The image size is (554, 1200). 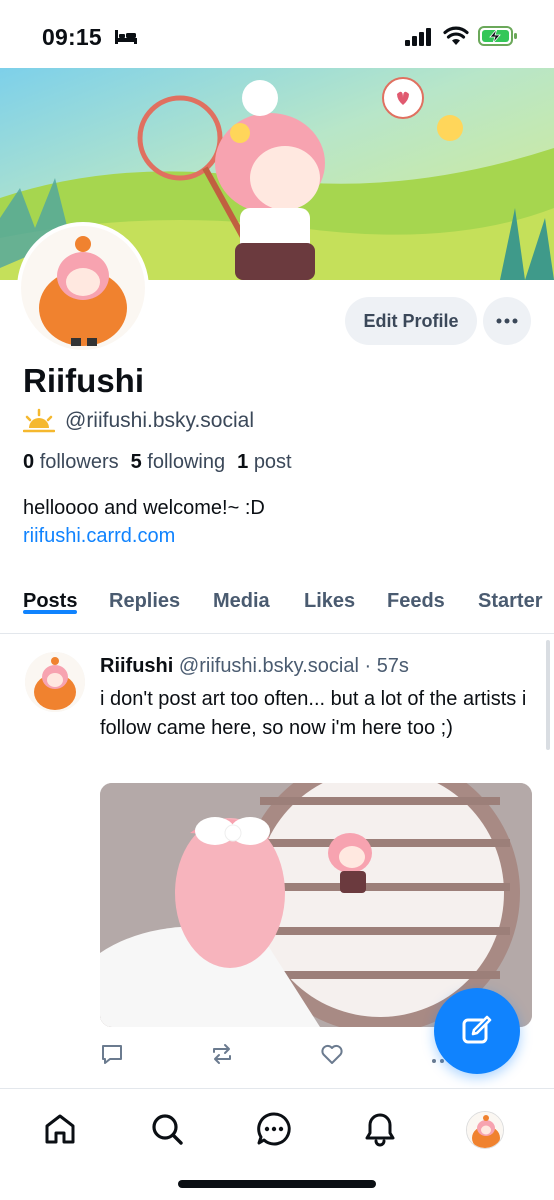 I want to click on home-icon, so click(x=60, y=1129).